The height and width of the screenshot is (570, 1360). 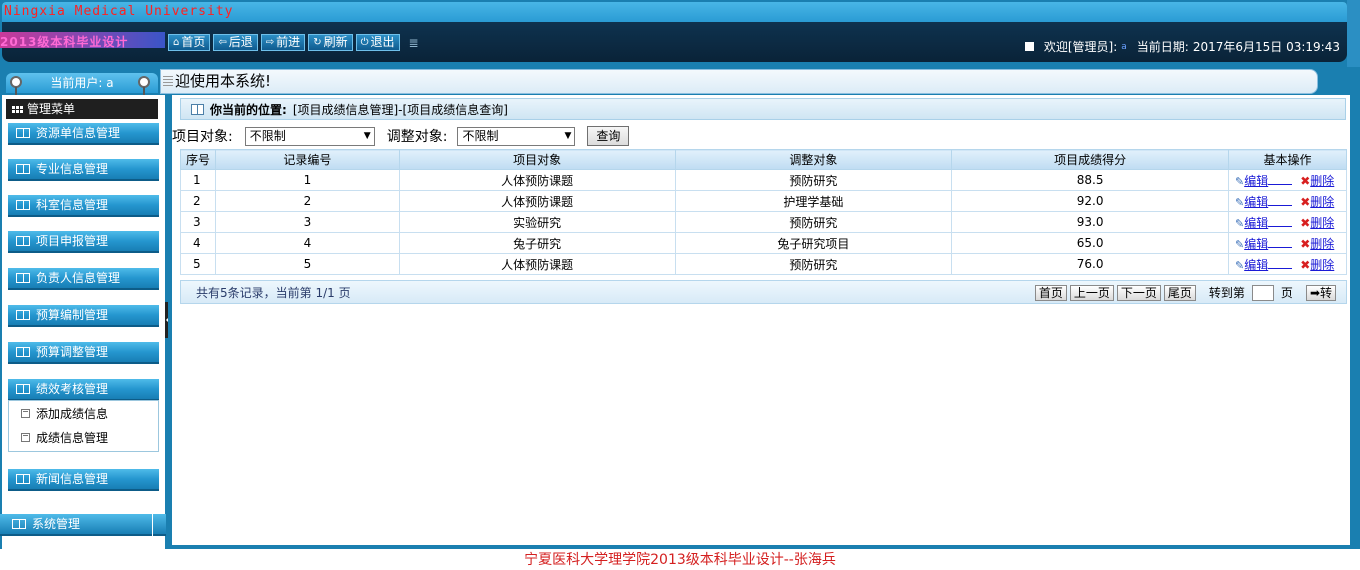 I want to click on sidebar-item-performance: 绩效考核管理, so click(x=83, y=390).